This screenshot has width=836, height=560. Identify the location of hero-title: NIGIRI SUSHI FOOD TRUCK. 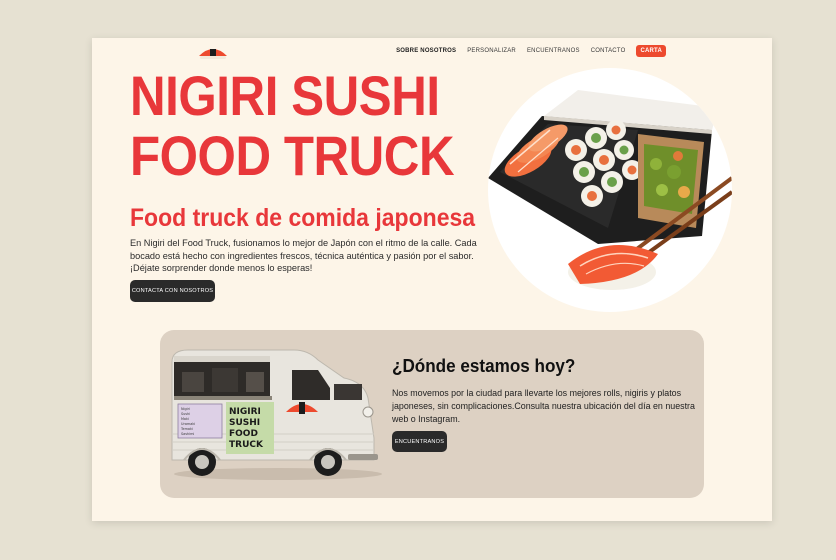
(292, 125).